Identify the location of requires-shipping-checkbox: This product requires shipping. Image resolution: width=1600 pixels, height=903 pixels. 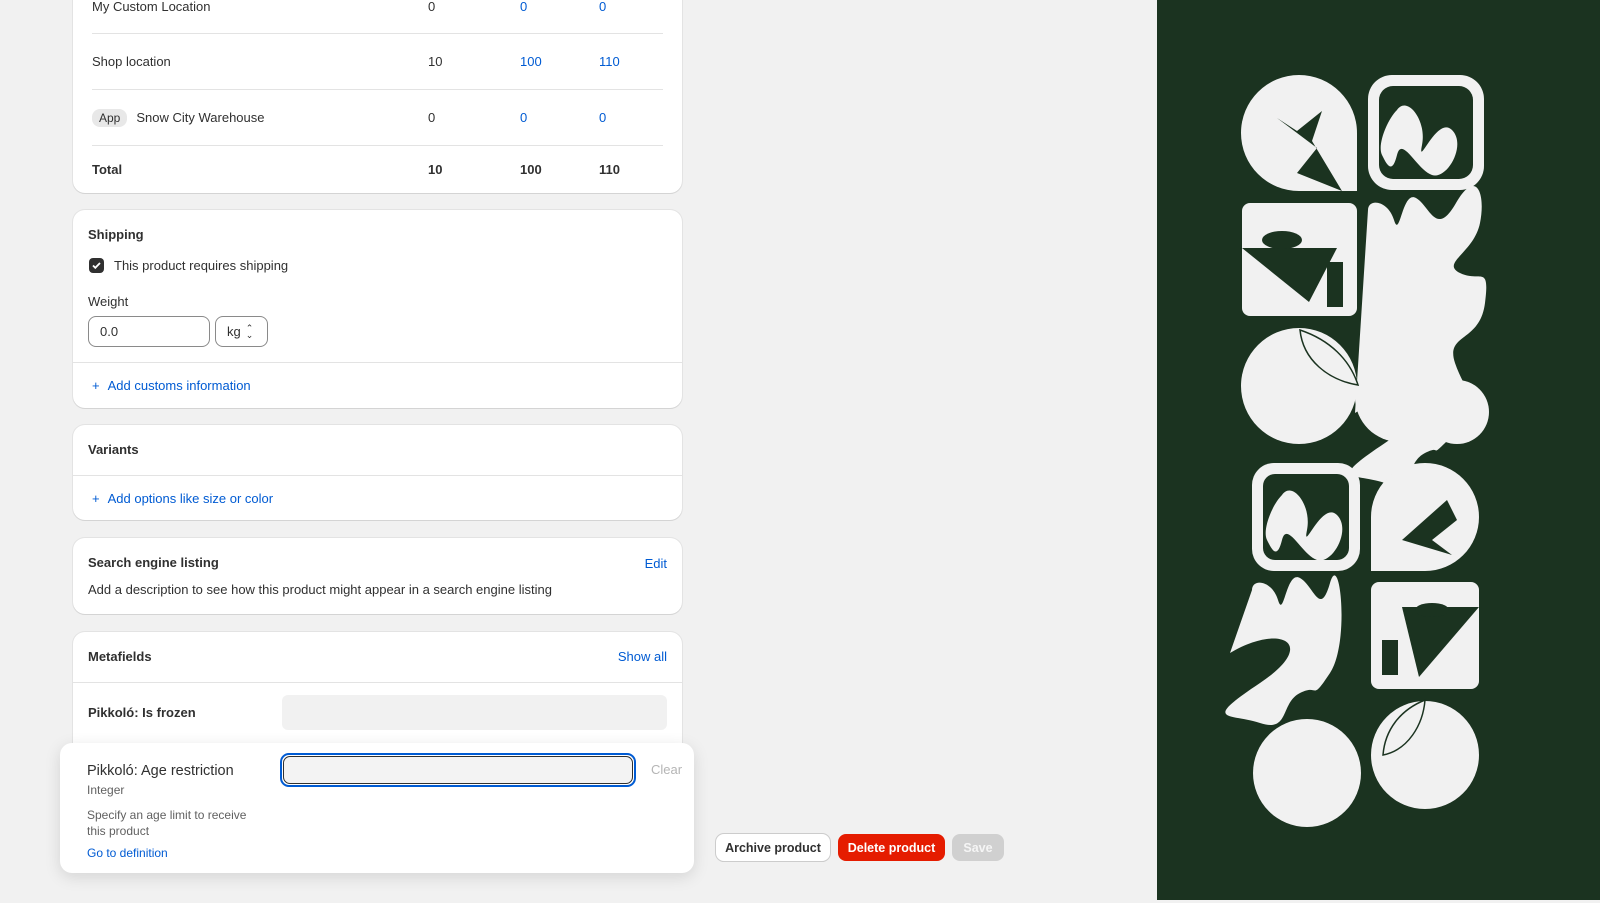
(188, 265).